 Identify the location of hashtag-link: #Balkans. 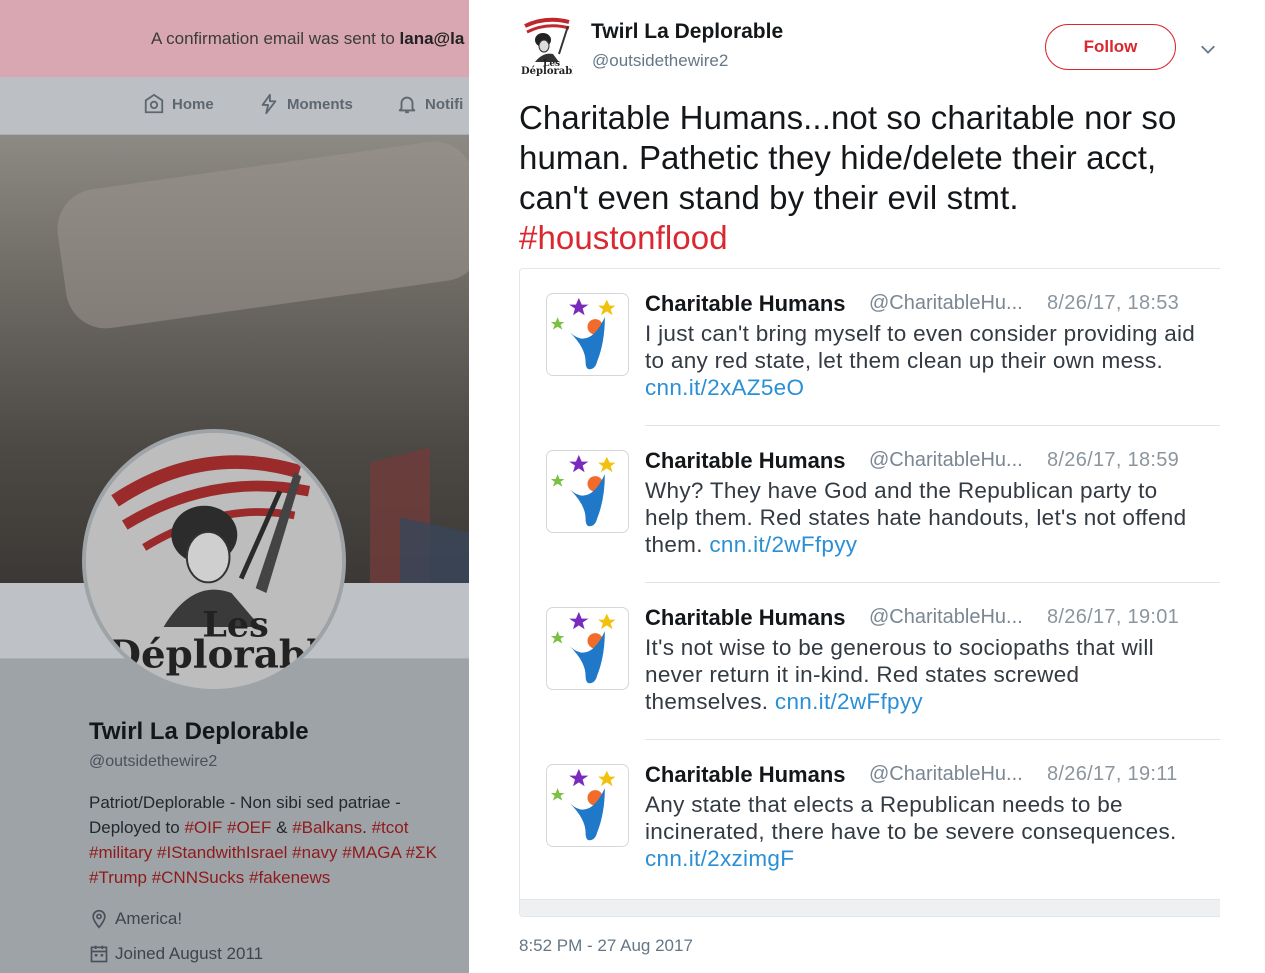
(327, 827).